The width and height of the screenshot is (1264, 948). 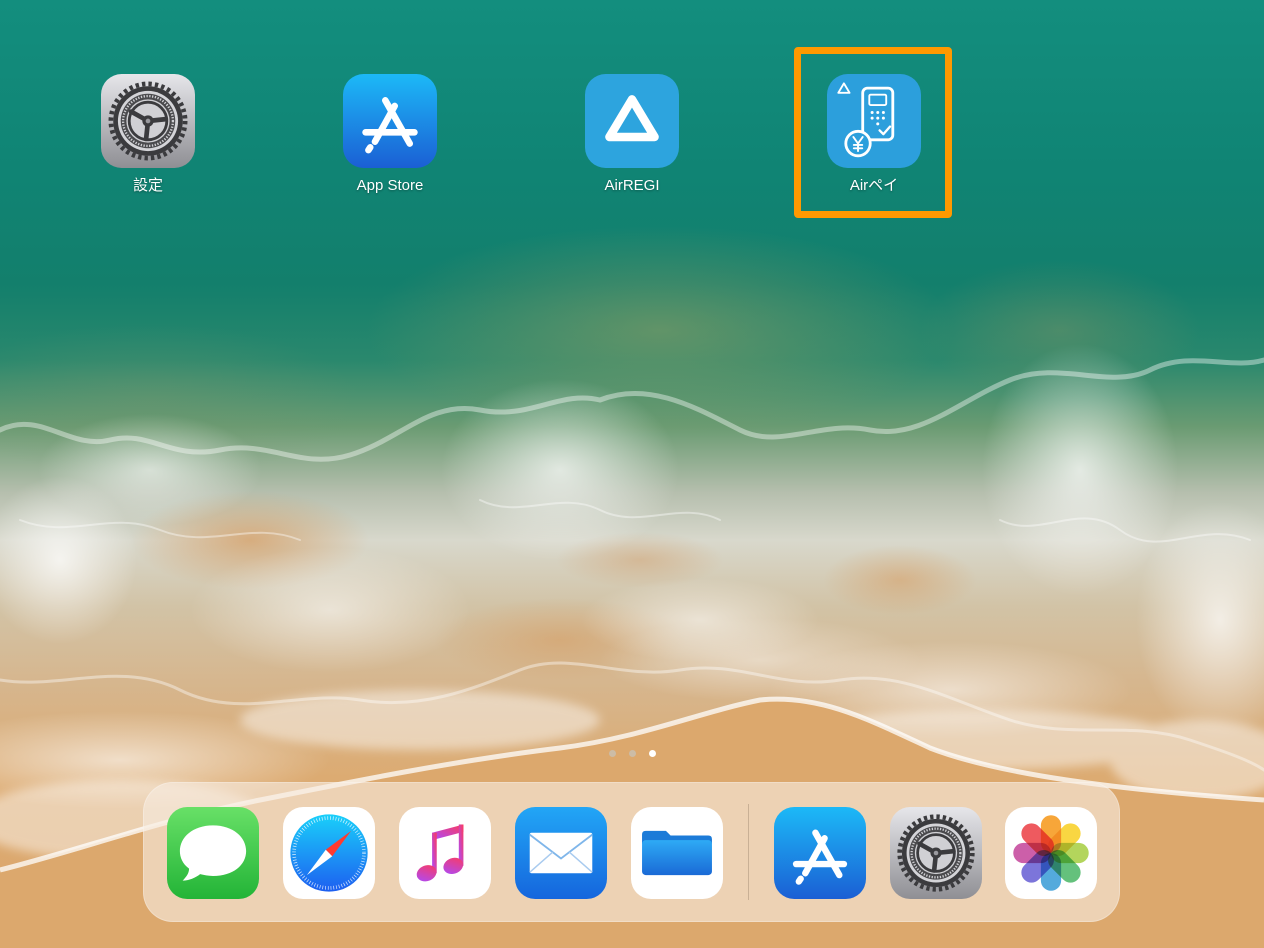 I want to click on home-app-airregi: AirREGI, so click(x=632, y=136).